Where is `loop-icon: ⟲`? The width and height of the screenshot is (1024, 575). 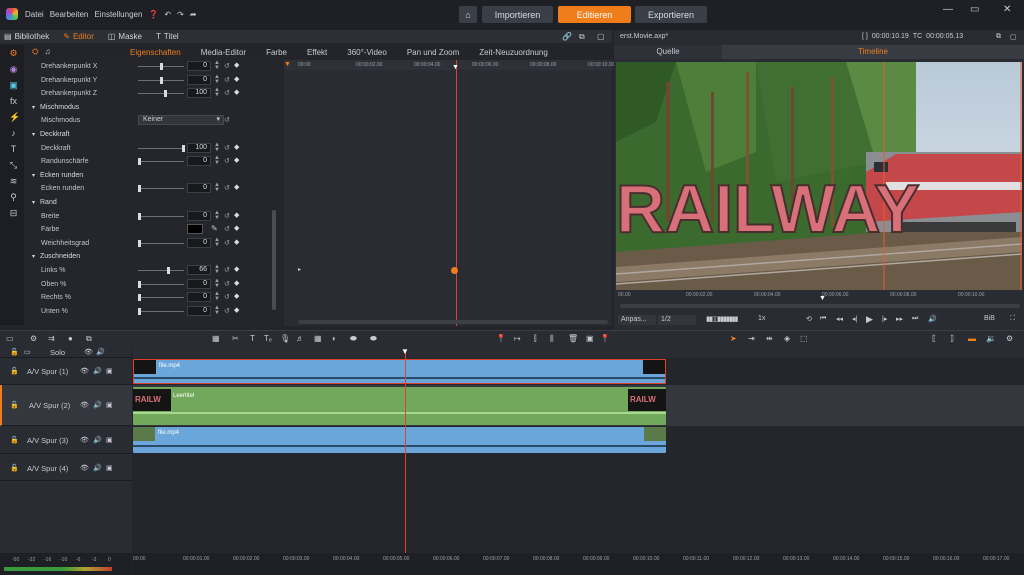 loop-icon: ⟲ is located at coordinates (809, 319).